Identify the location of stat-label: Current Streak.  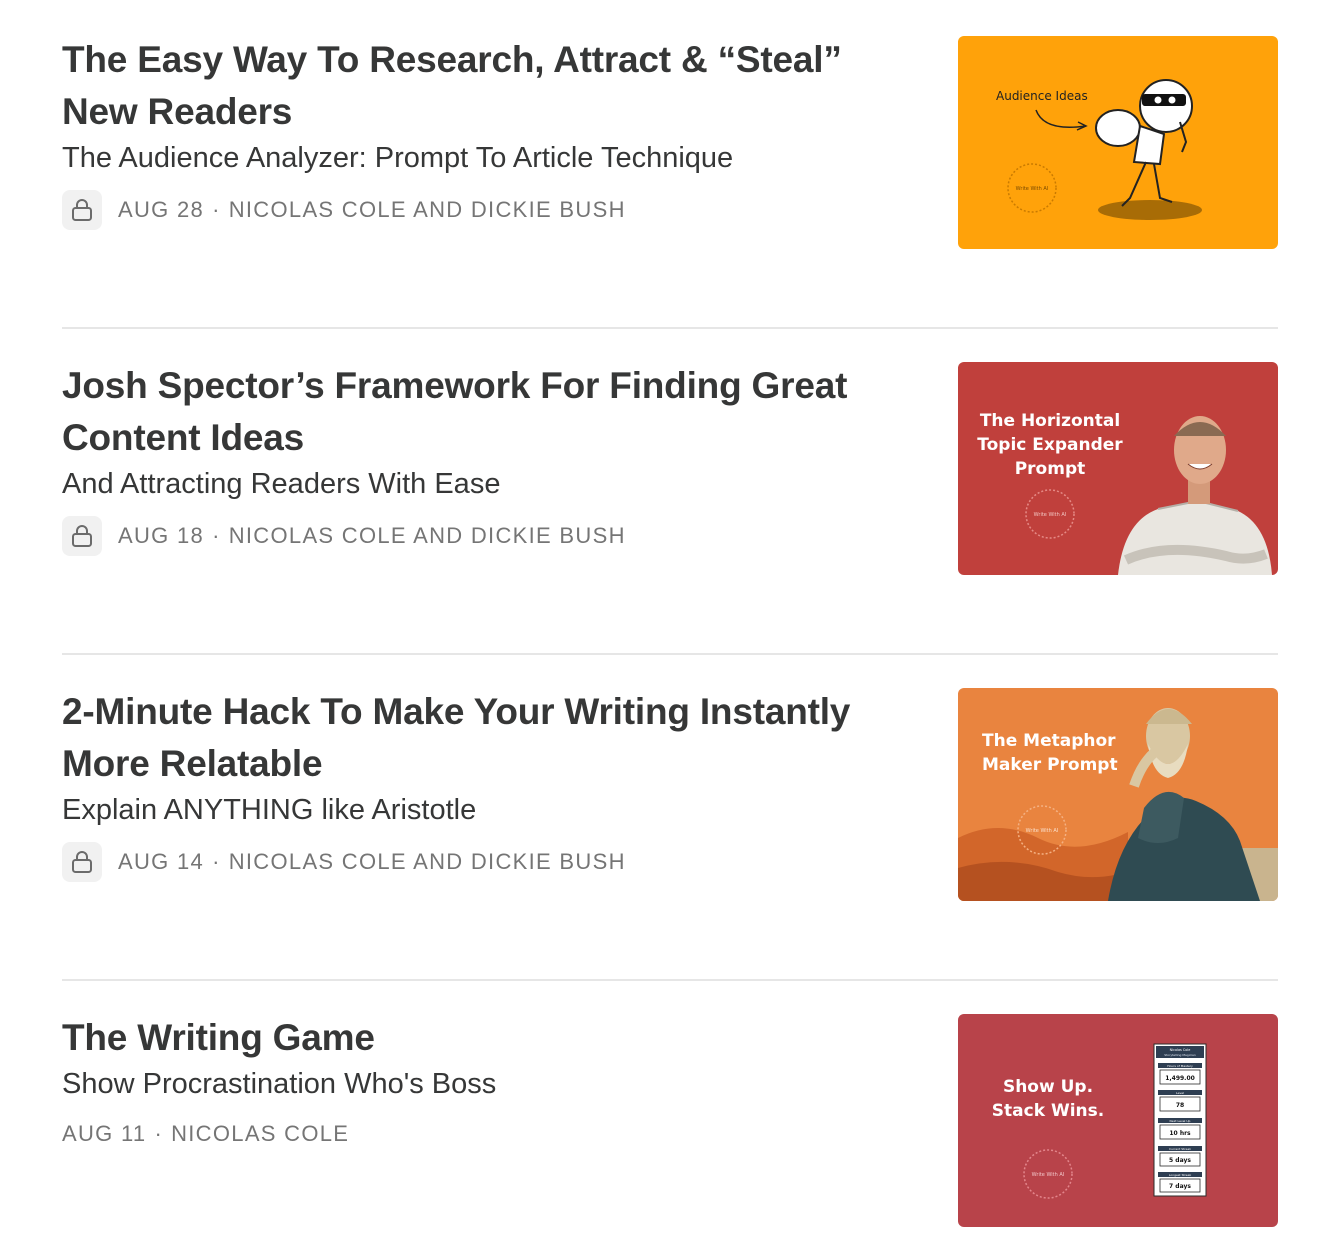
(1180, 1149).